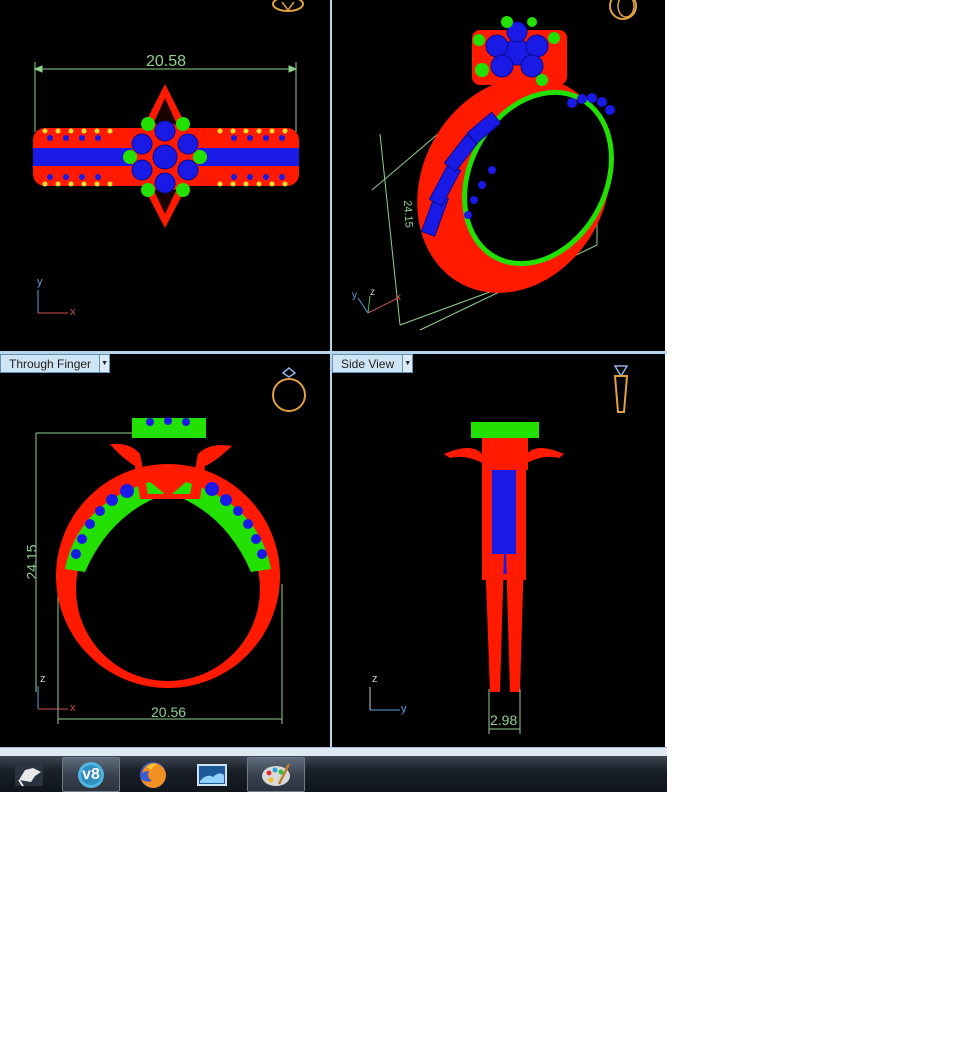 Image resolution: width=970 pixels, height=1064 pixels. Describe the element at coordinates (166, 61) in the screenshot. I see `dimension-label: 20.58` at that location.